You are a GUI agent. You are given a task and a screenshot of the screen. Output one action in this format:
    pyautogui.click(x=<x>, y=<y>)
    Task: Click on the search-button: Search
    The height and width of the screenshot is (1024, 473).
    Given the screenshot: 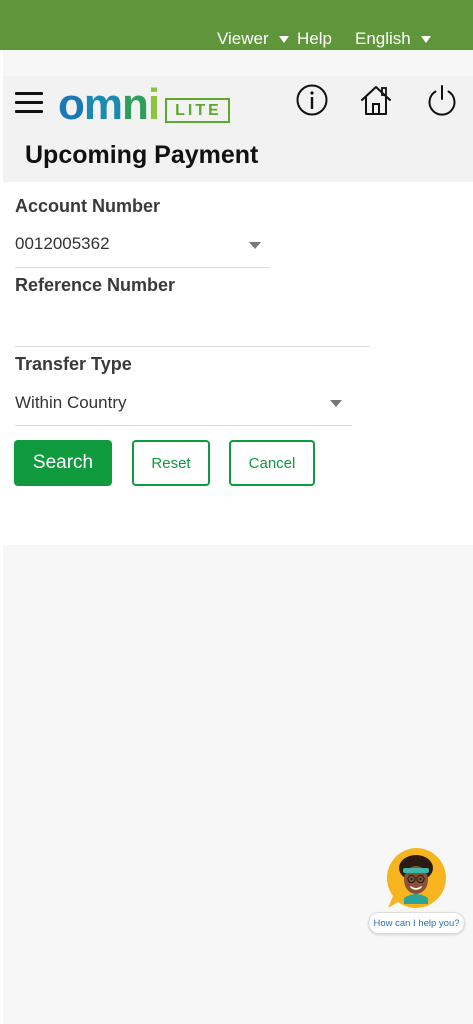 What is the action you would take?
    pyautogui.click(x=63, y=463)
    